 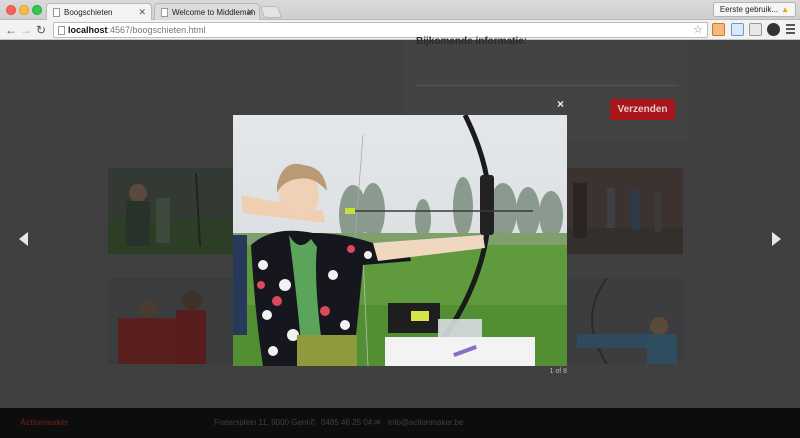 What do you see at coordinates (776, 239) in the screenshot?
I see `chevron-right-icon` at bounding box center [776, 239].